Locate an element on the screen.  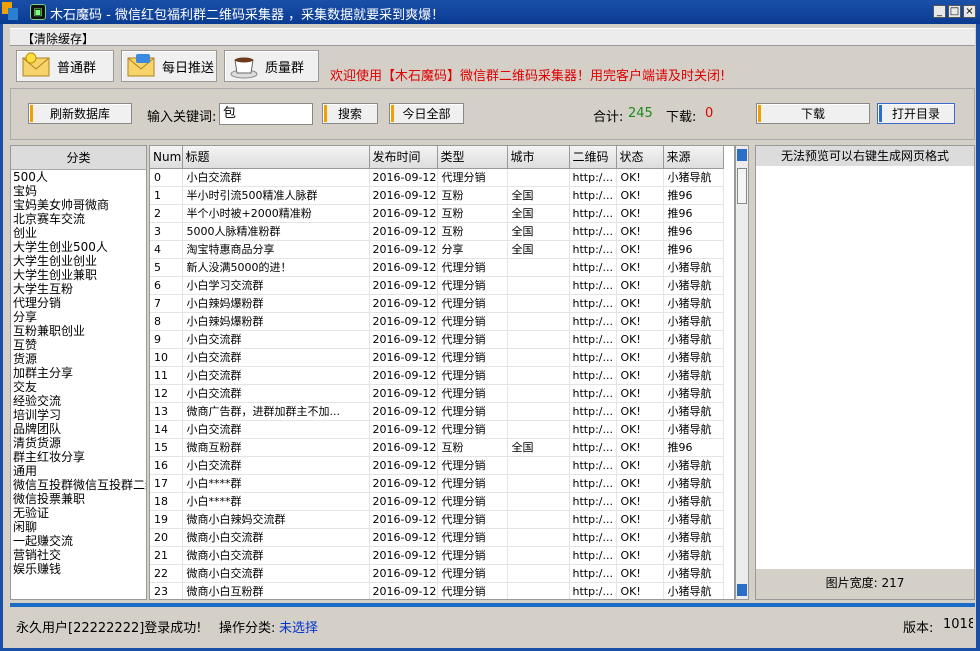
category-item: 娱乐赚钱 is located at coordinates (79, 569).